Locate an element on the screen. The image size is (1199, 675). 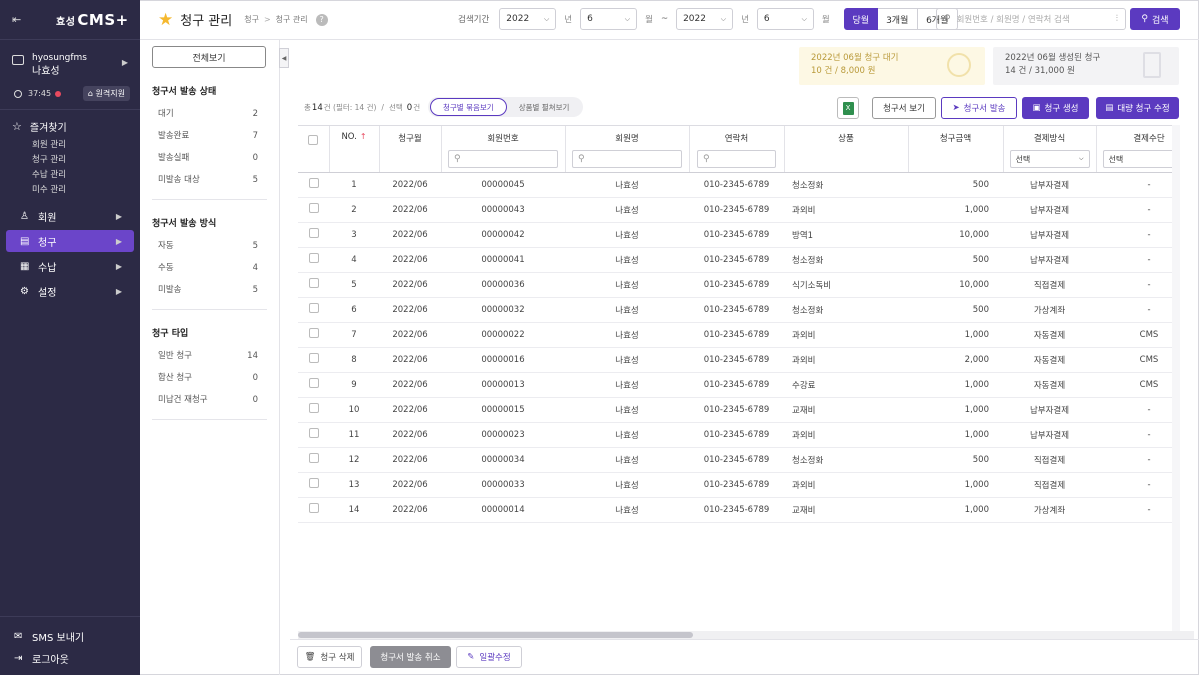
nav-item-billing: ▤ 청구 ▶ is located at coordinates (70, 241).